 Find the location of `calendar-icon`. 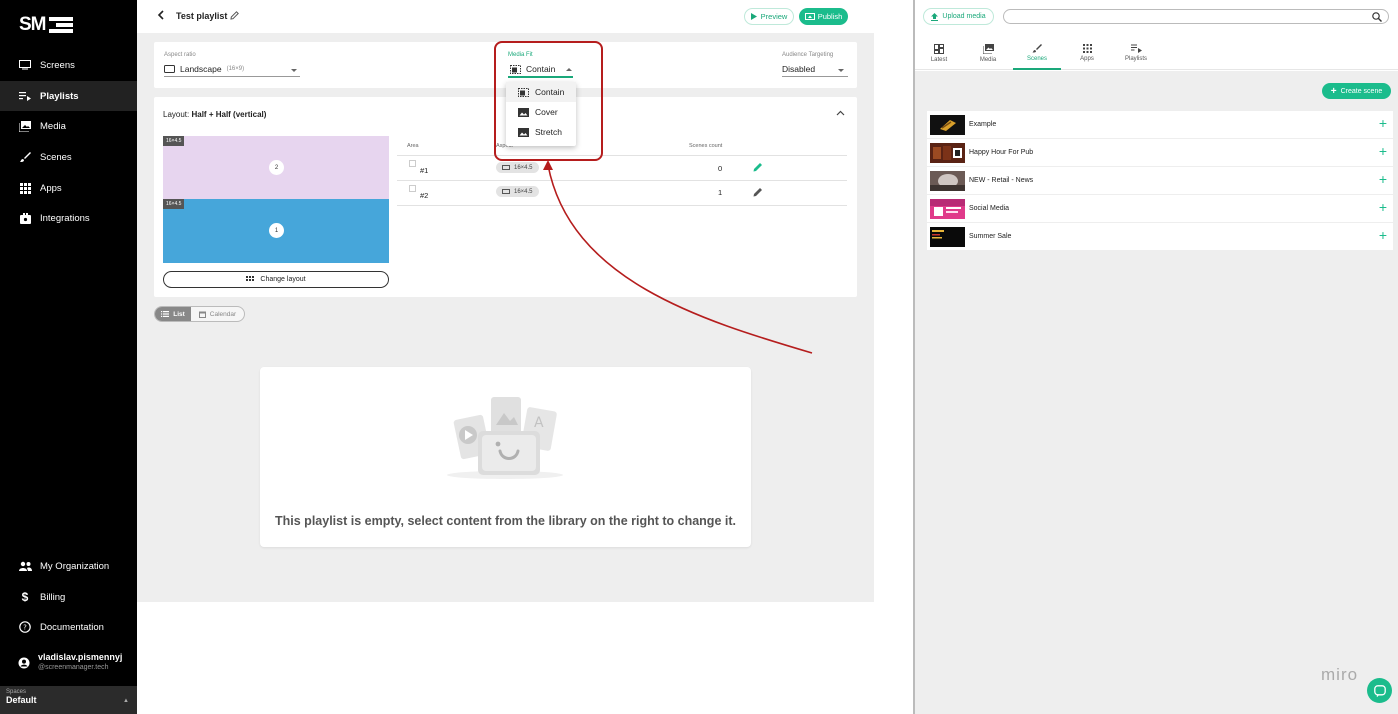

calendar-icon is located at coordinates (202, 314).